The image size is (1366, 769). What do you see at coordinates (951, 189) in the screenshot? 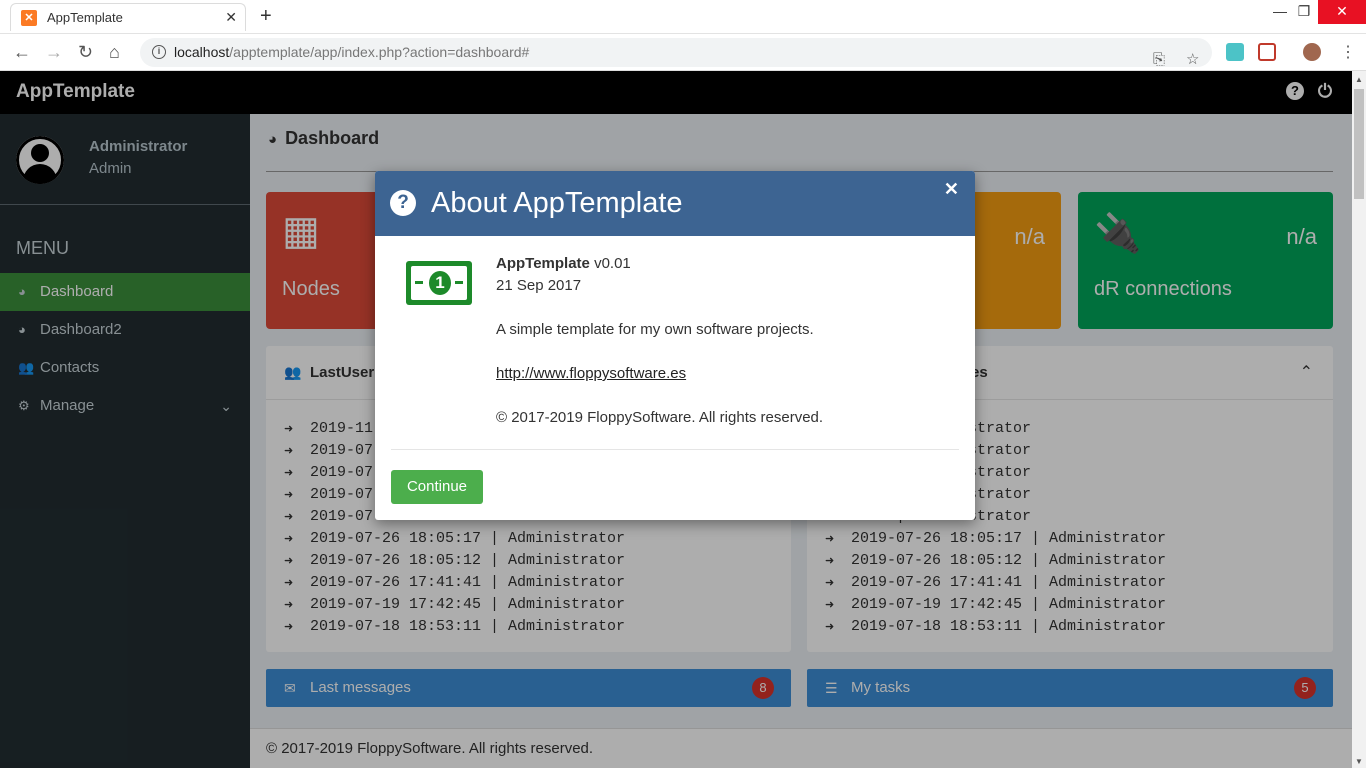
I see `close-icon: ✕` at bounding box center [951, 189].